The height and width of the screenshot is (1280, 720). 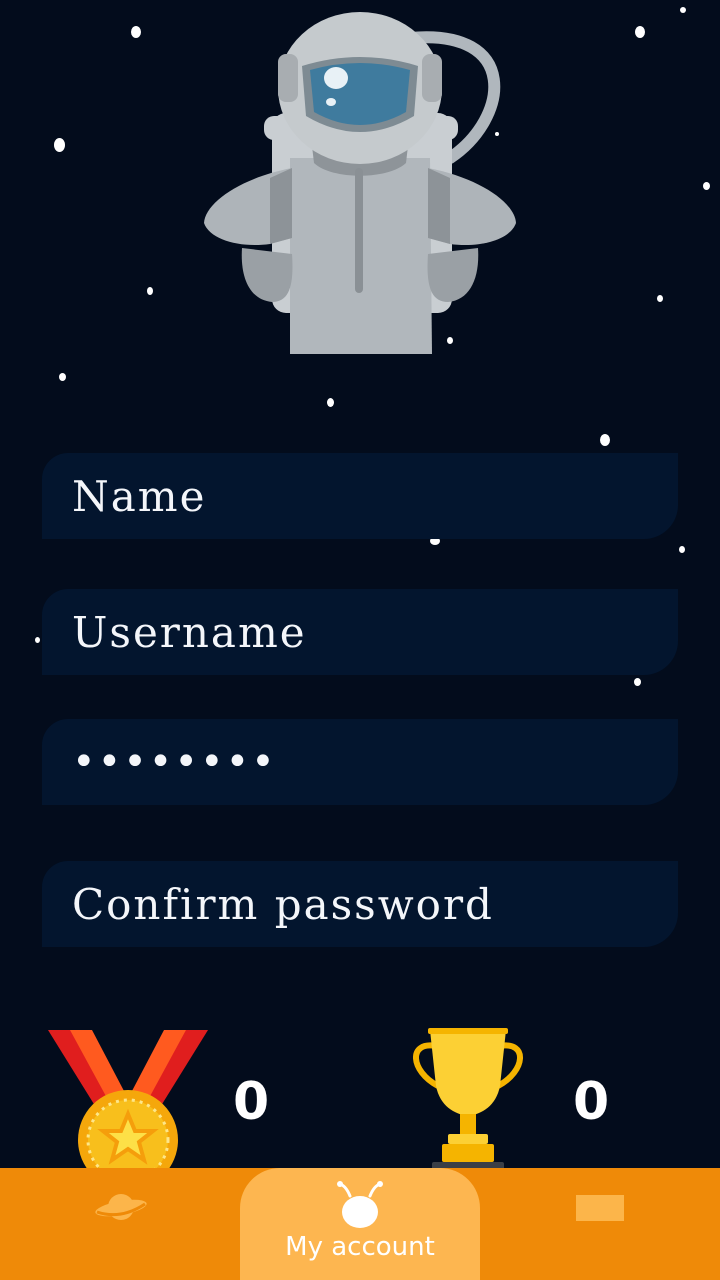 I want to click on bottom-navbar: My account, so click(x=360, y=1224).